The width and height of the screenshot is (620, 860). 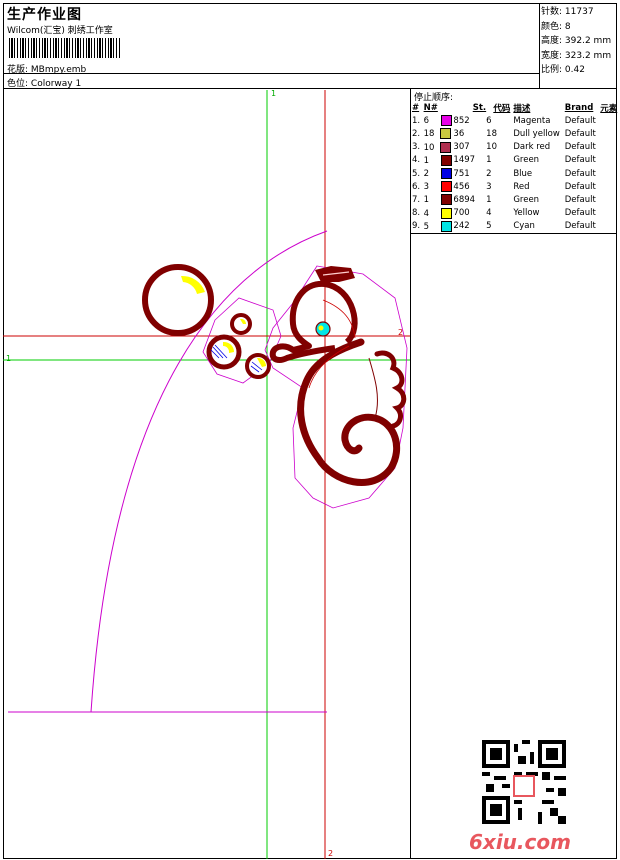 I want to click on seahorse-fin, so click(x=390, y=389).